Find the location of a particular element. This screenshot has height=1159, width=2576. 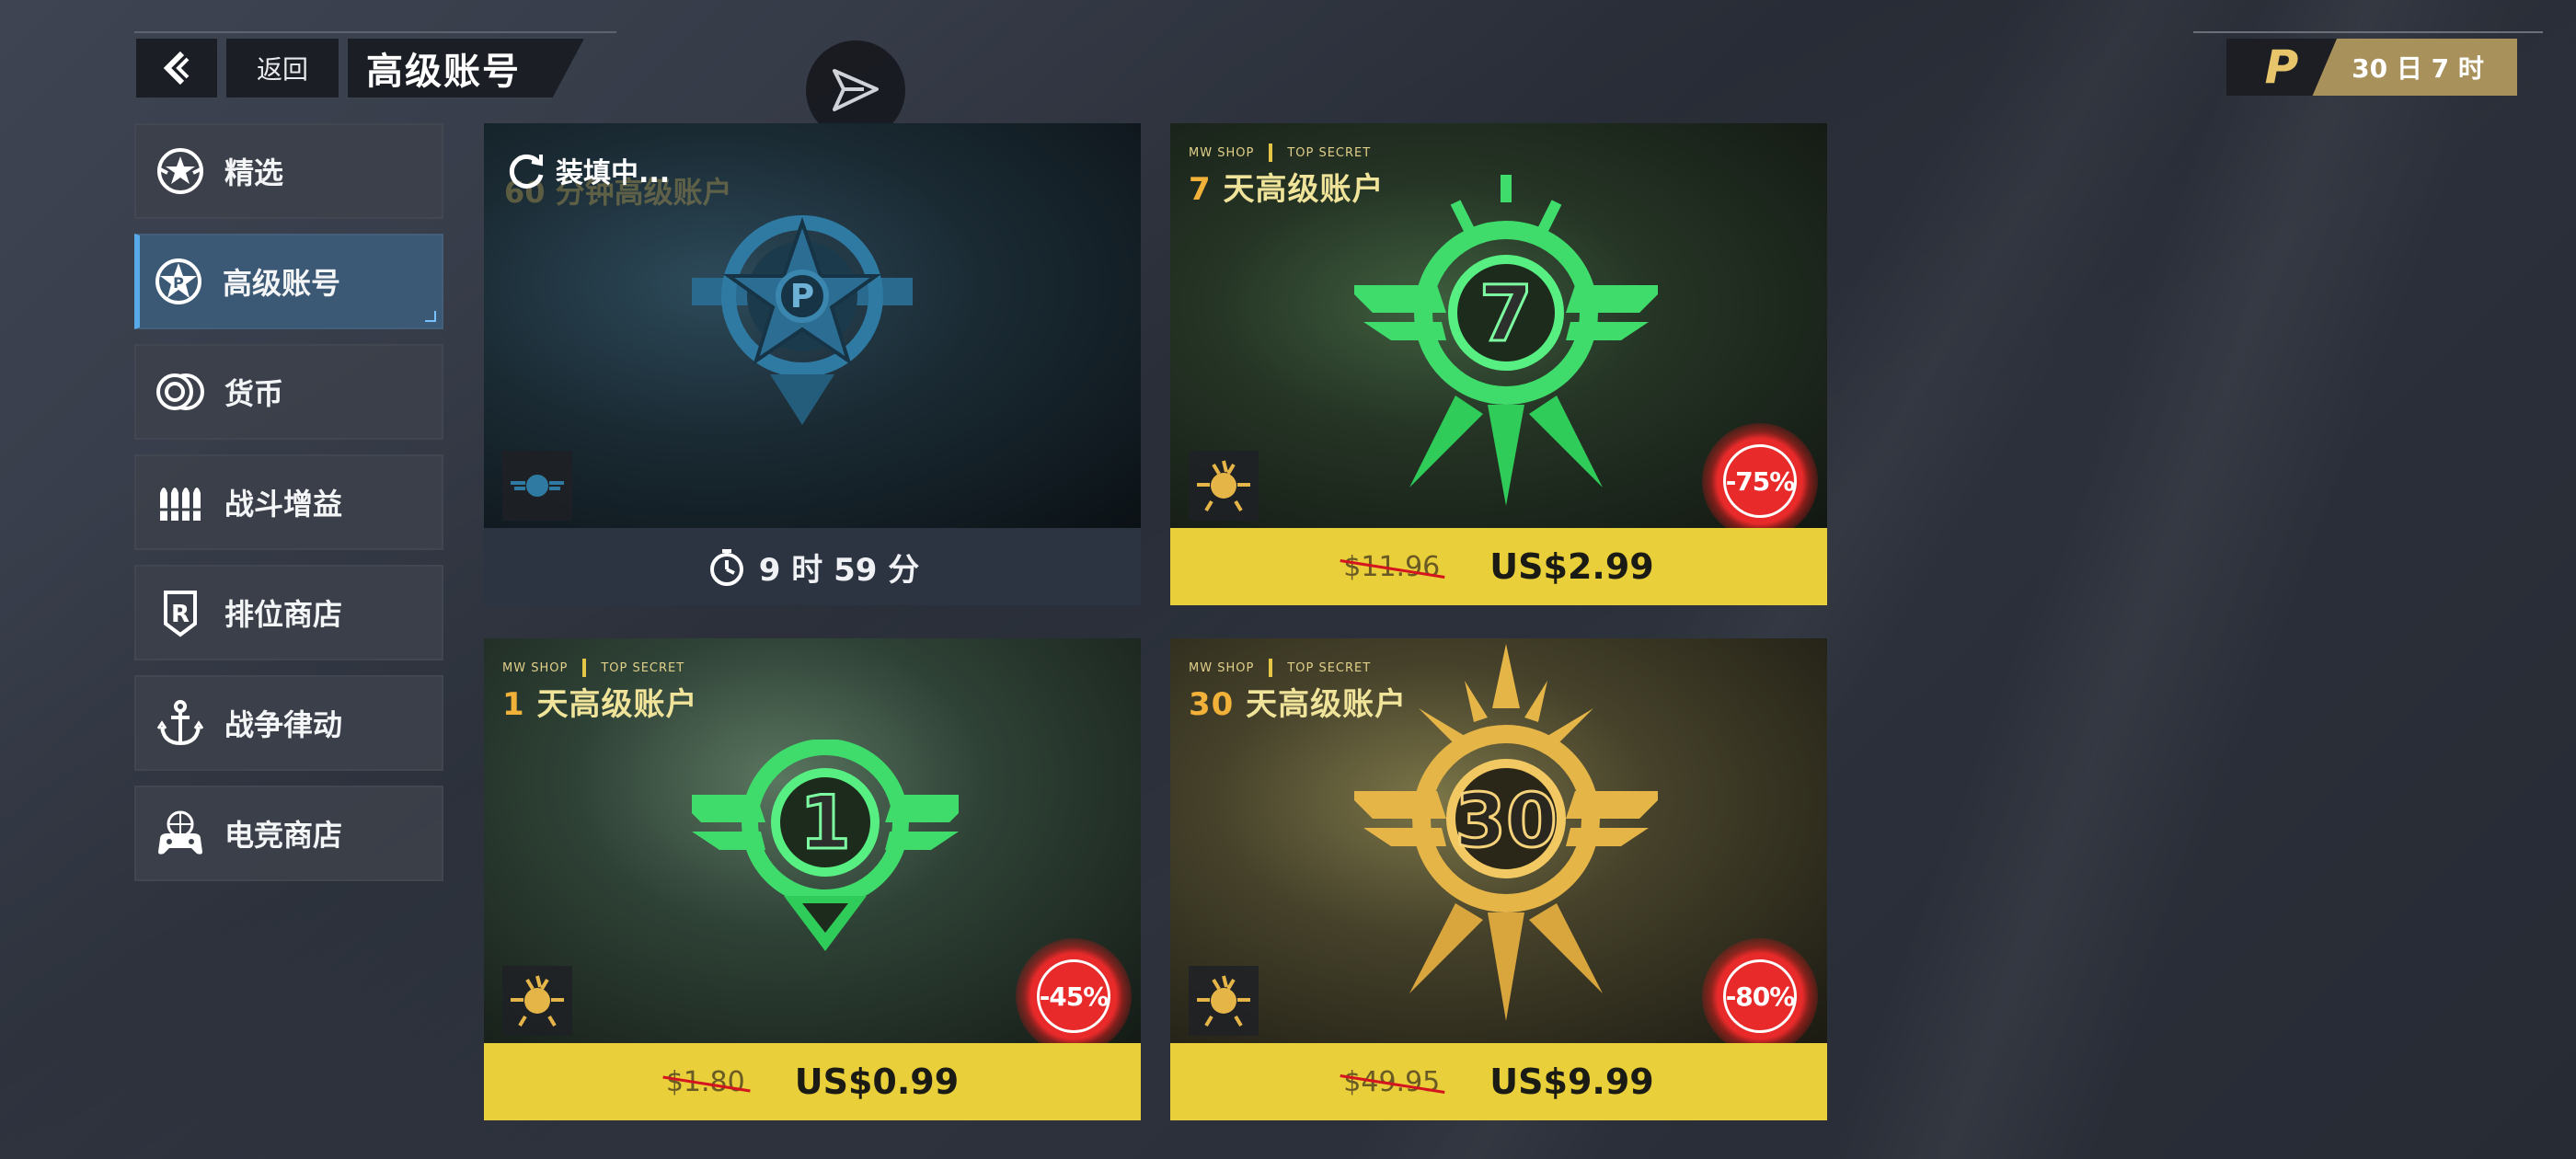

premium-1-emblem: 1 is located at coordinates (825, 845).